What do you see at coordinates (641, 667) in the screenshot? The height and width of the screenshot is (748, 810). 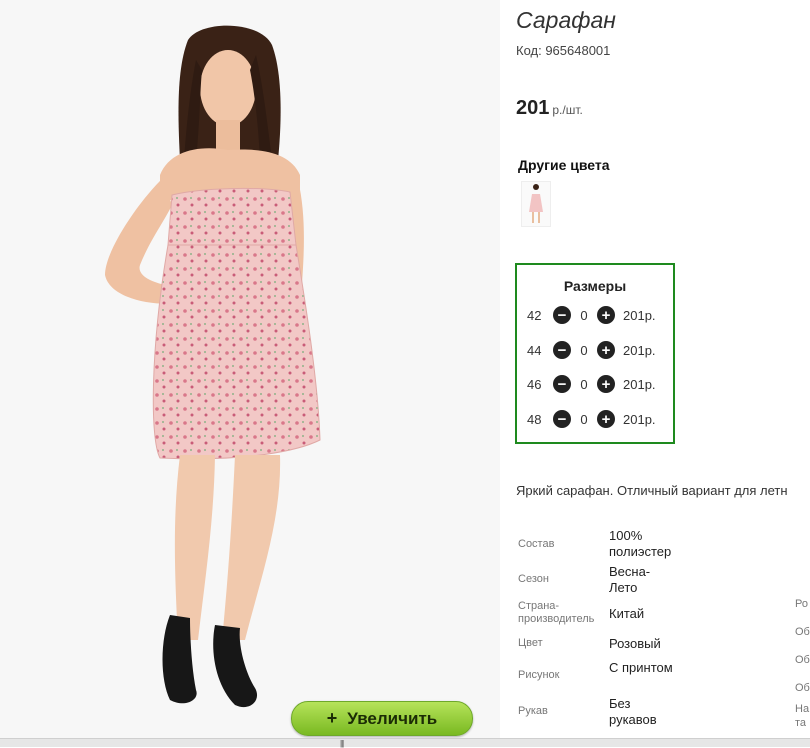 I see `attr-value-pattern: С принтом` at bounding box center [641, 667].